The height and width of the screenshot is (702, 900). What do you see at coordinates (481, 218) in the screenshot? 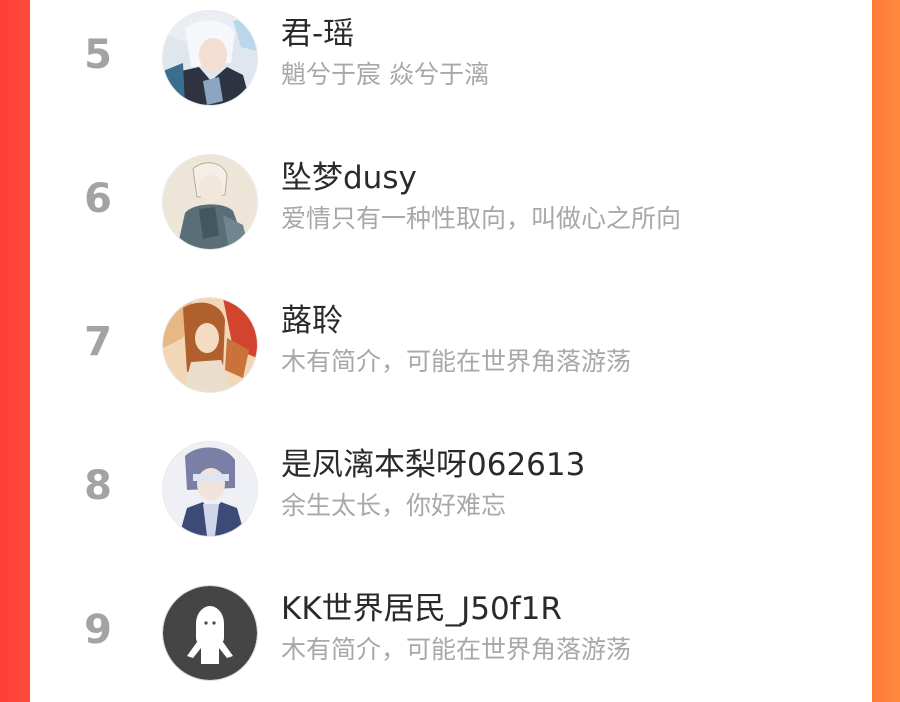
I see `user-bio: 爱情只有一种性取向，叫做心之所向` at bounding box center [481, 218].